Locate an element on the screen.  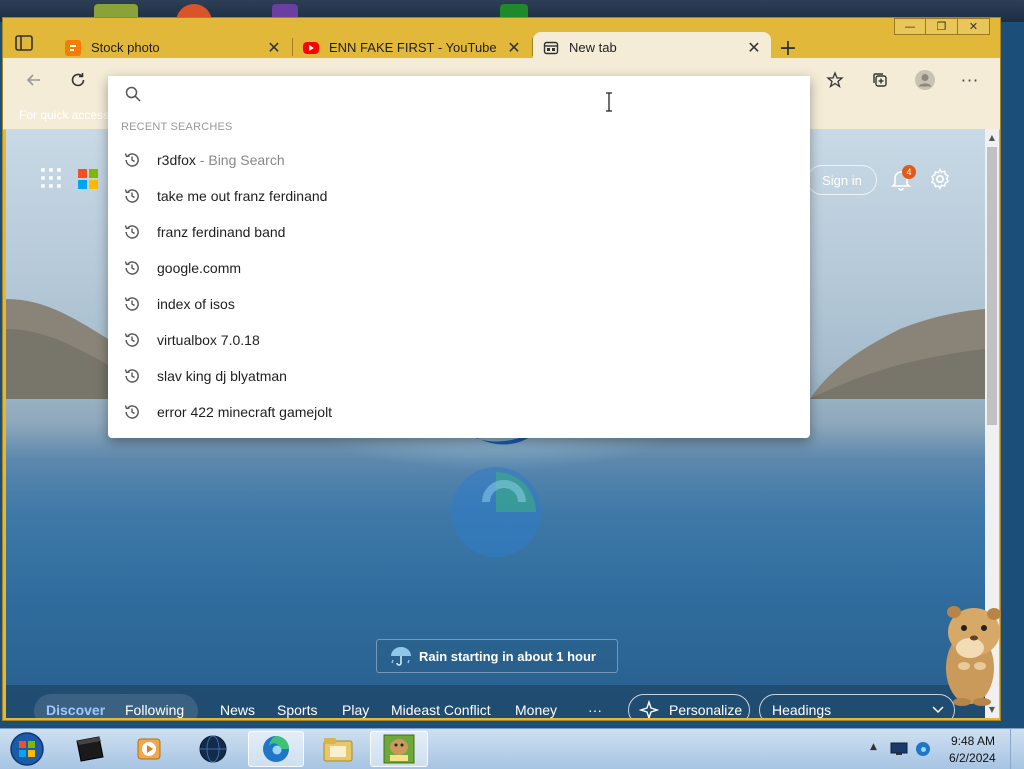
favorites-bar-hint: For quick access is located at coordinates (64, 115).